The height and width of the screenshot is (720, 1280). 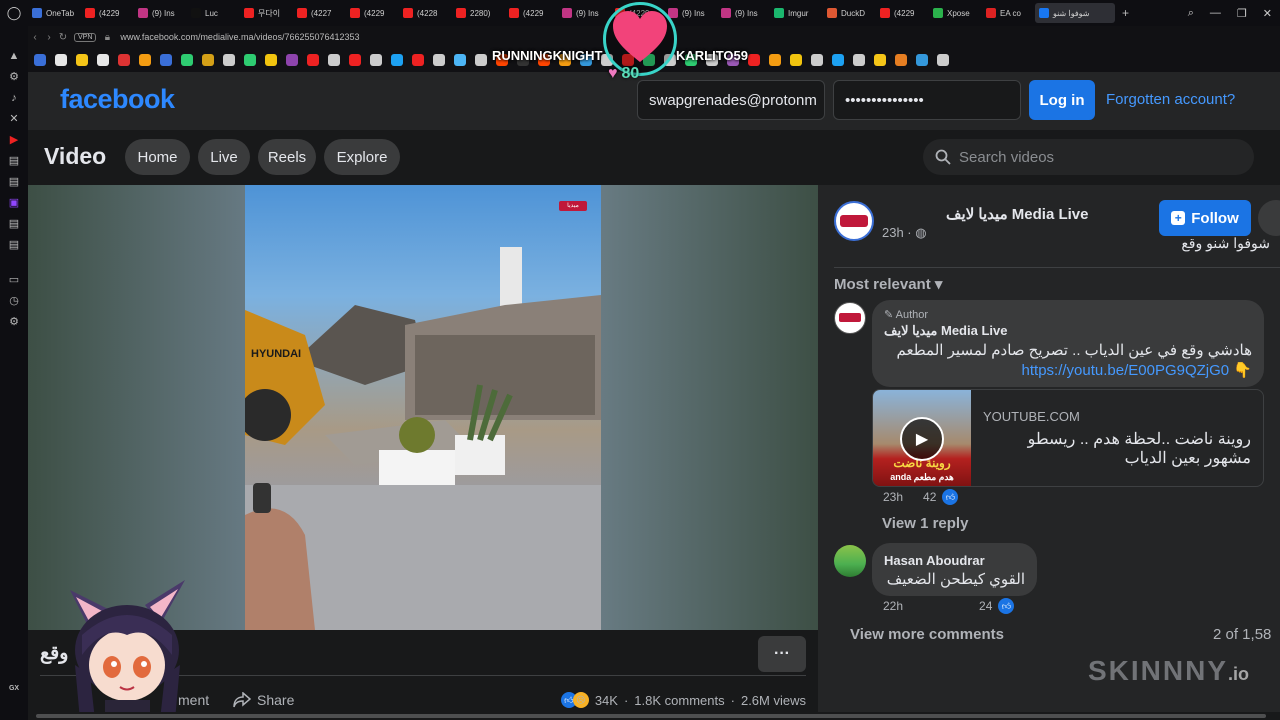 What do you see at coordinates (782, 654) in the screenshot?
I see `more-options-button: ···` at bounding box center [782, 654].